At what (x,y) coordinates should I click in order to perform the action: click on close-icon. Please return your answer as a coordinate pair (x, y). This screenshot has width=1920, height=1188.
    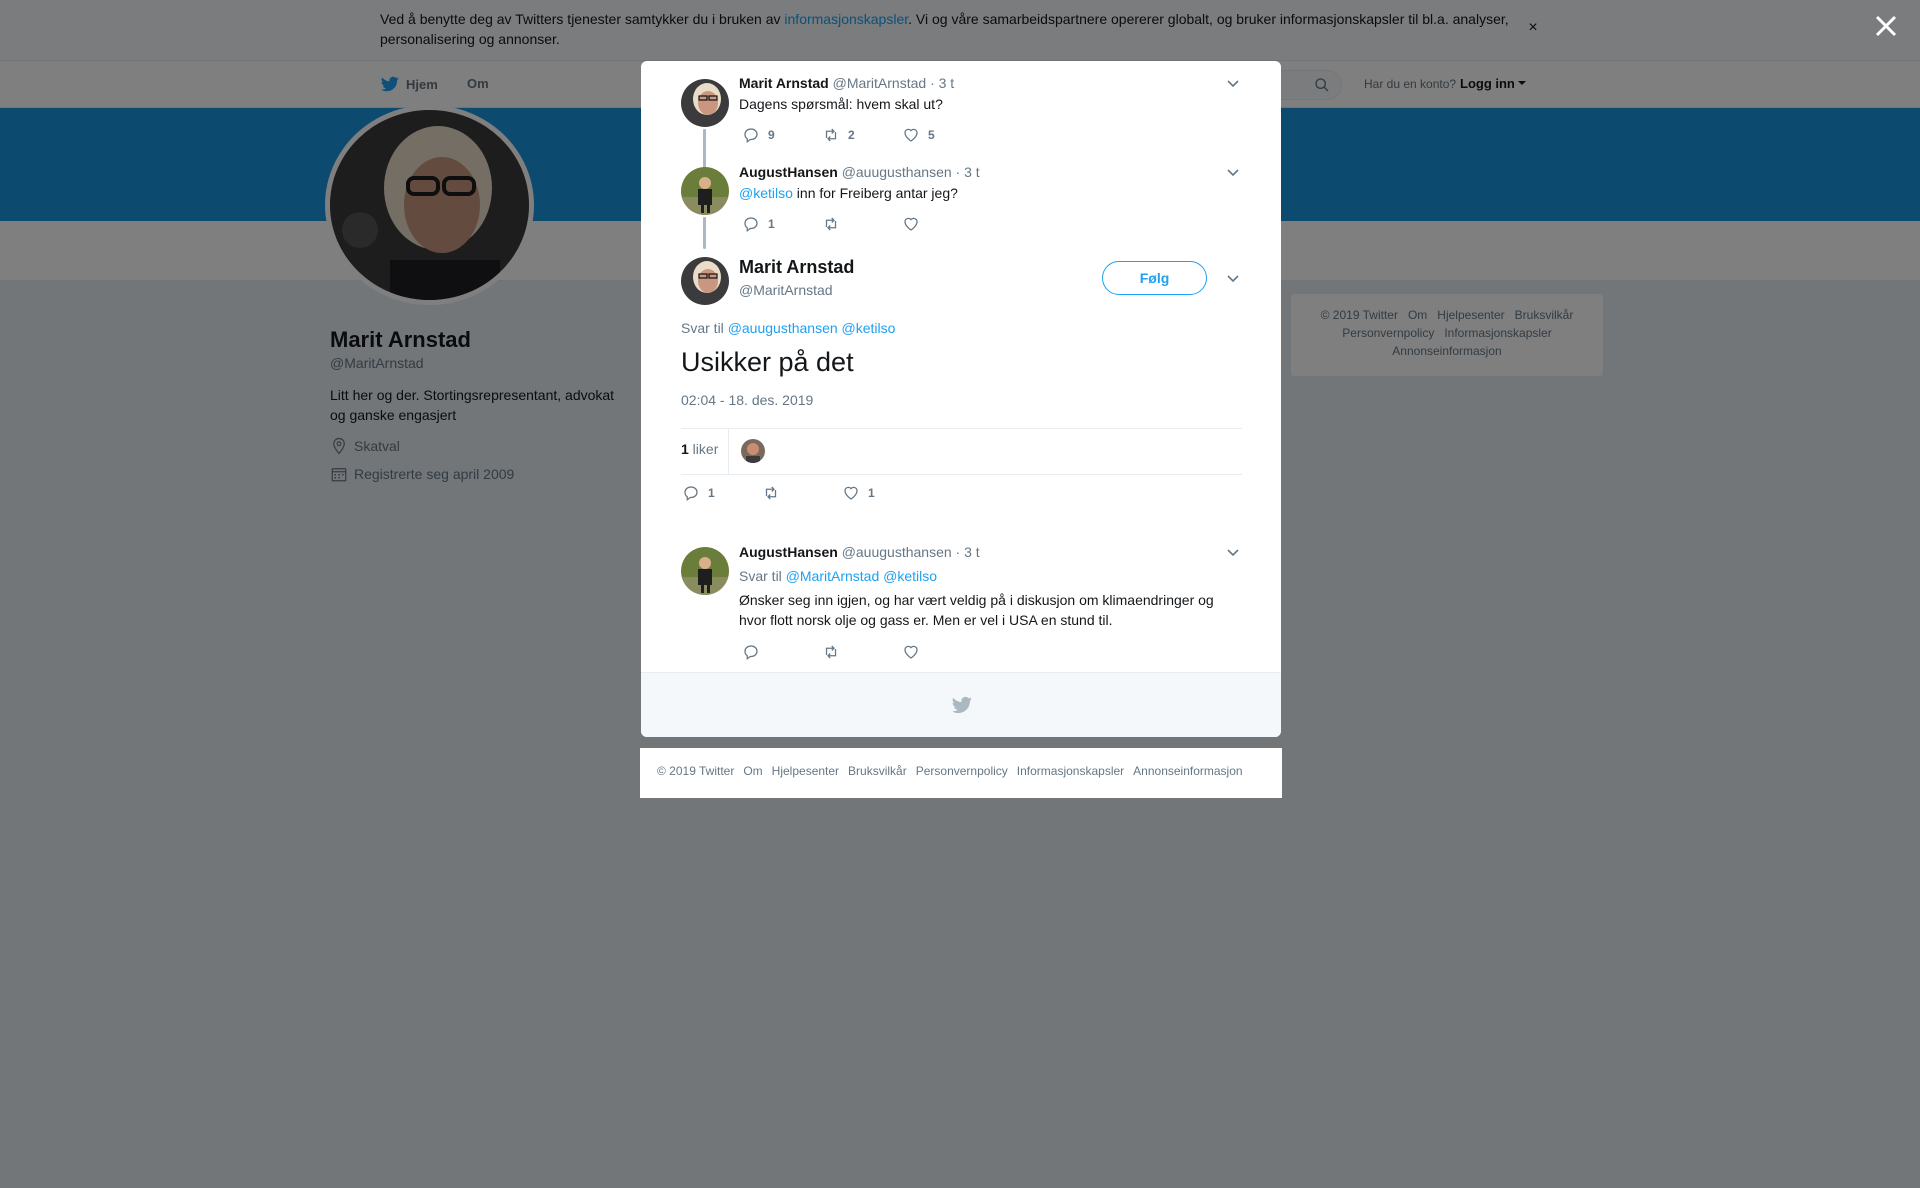
    Looking at the image, I should click on (1886, 26).